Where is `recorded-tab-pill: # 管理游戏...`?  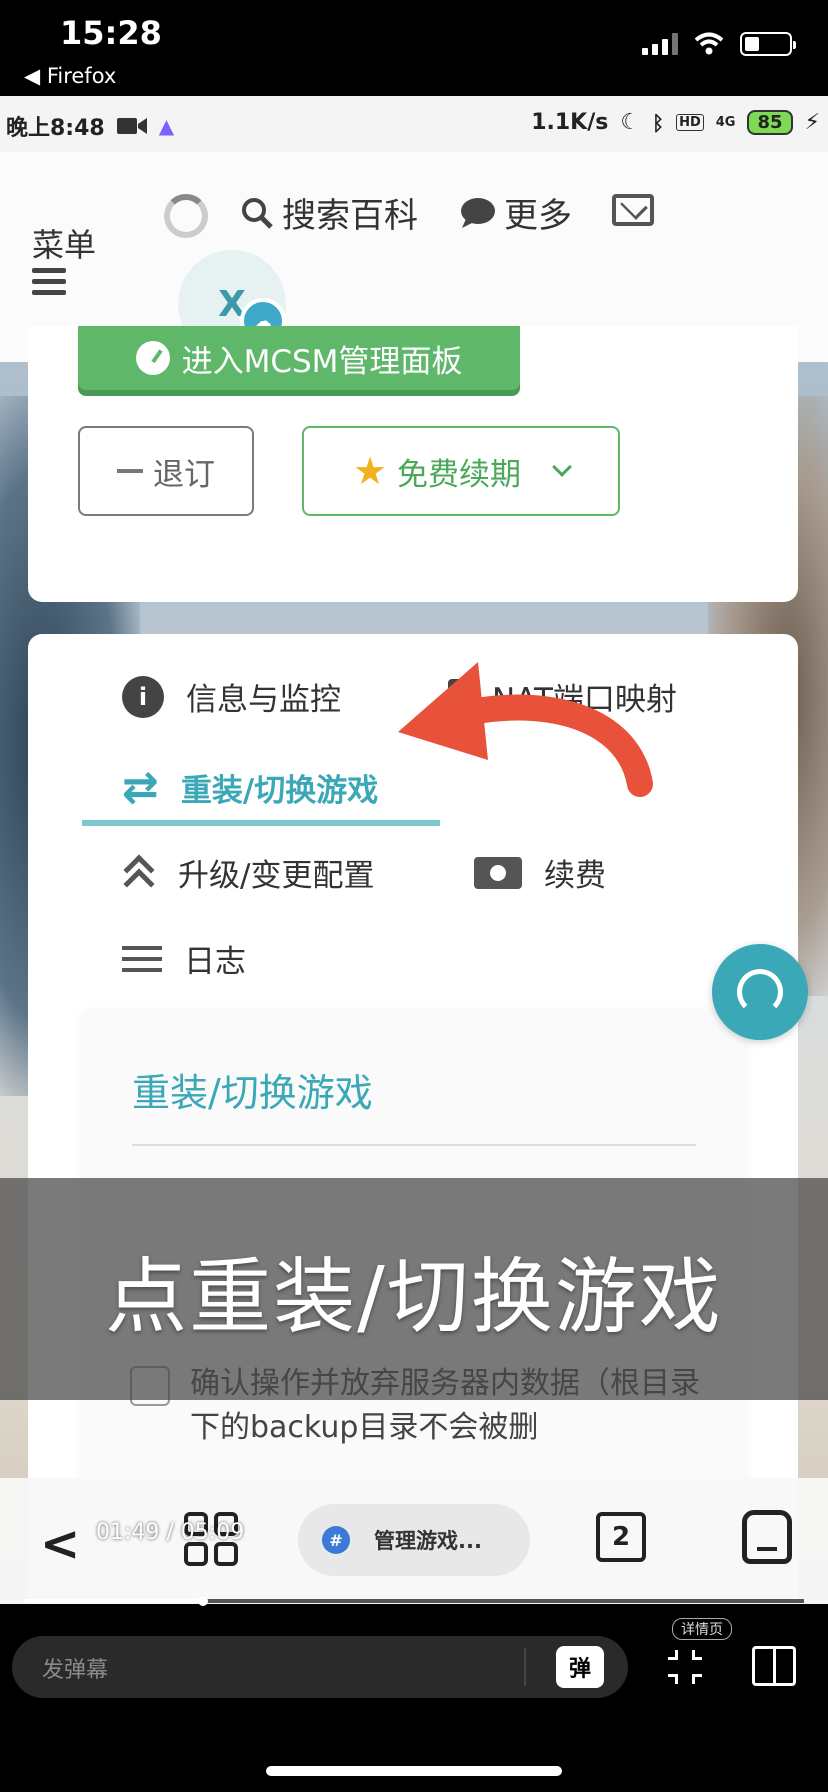 recorded-tab-pill: # 管理游戏... is located at coordinates (414, 1540).